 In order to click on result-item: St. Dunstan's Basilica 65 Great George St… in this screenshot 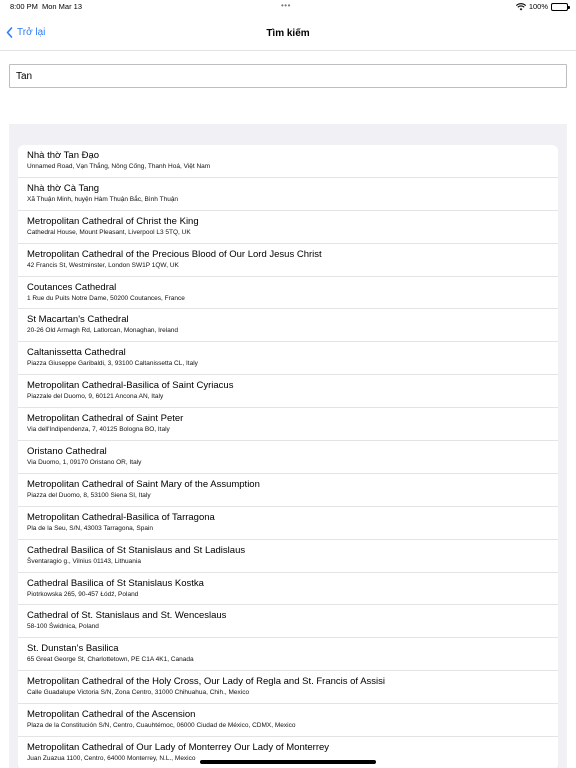, I will do `click(288, 655)`.